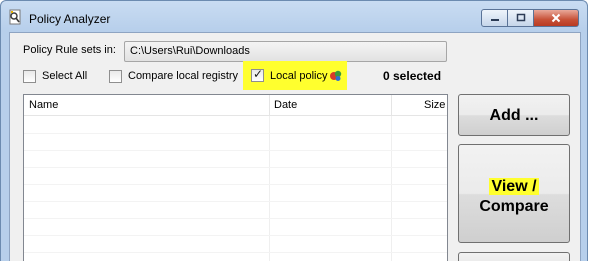 The height and width of the screenshot is (261, 590). What do you see at coordinates (69, 50) in the screenshot?
I see `rule-sets-label: Policy Rule sets in:` at bounding box center [69, 50].